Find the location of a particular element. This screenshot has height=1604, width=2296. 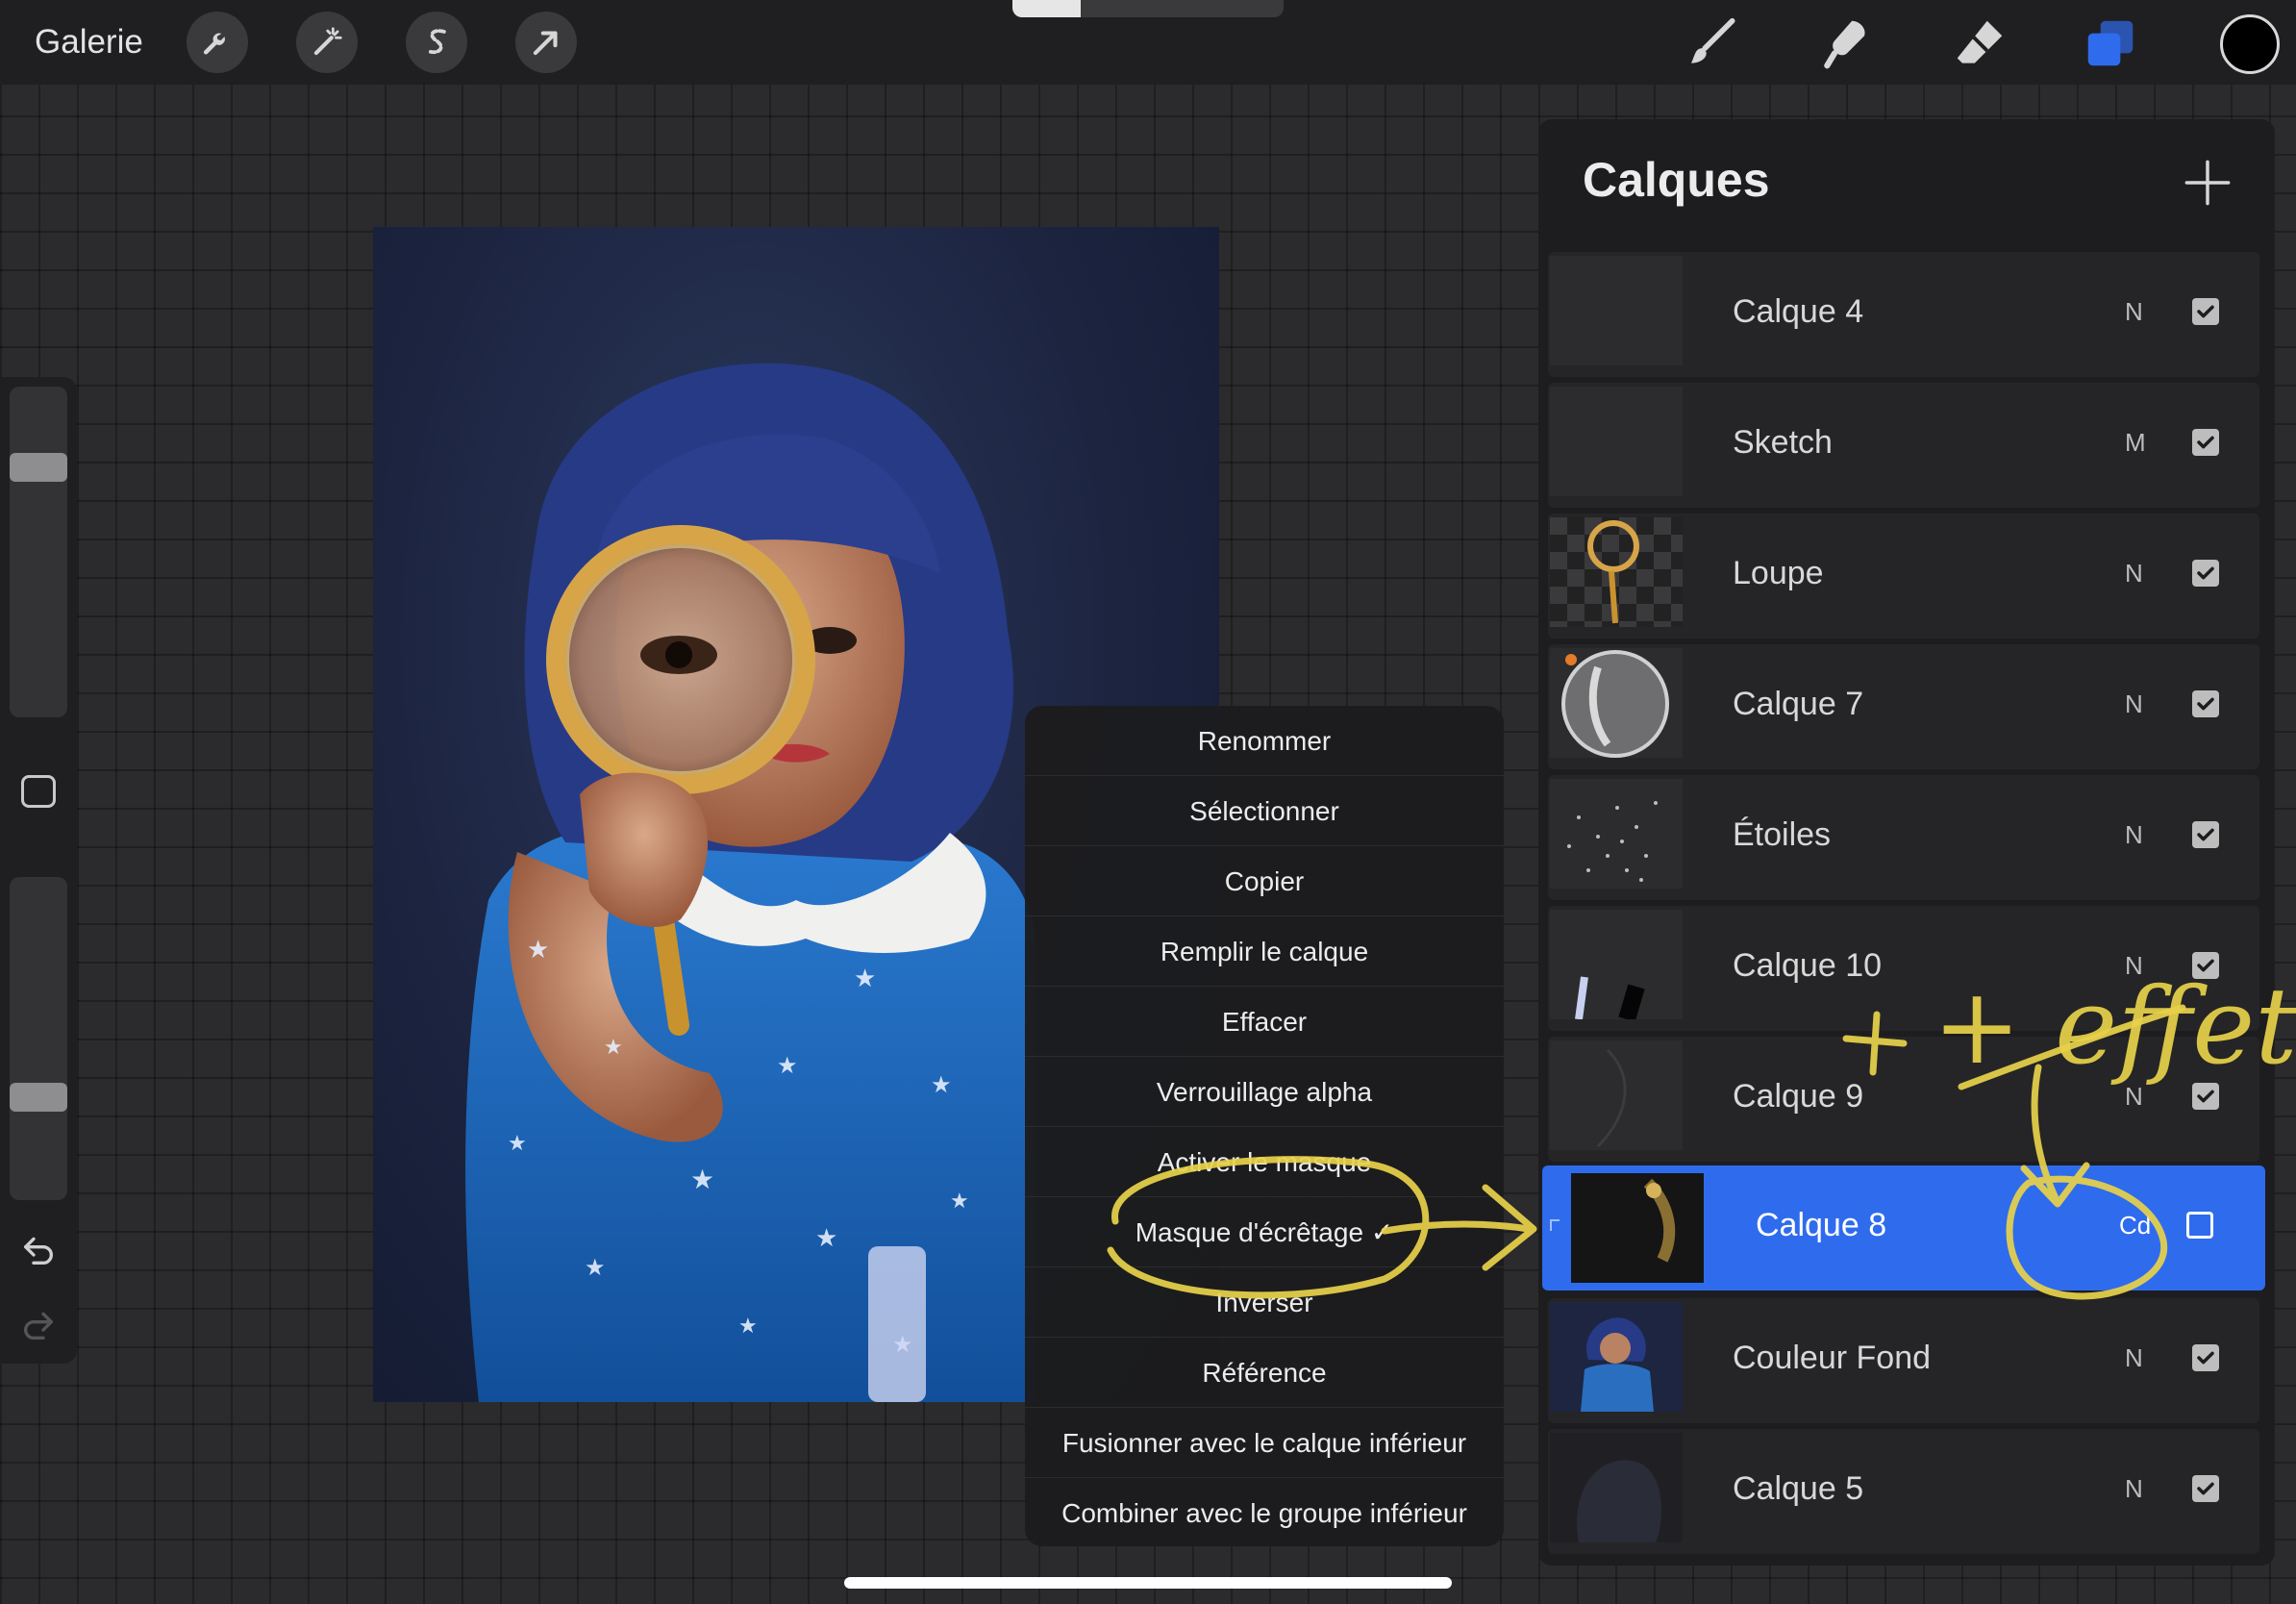

layer-name: Calque 8 is located at coordinates (1821, 1225).